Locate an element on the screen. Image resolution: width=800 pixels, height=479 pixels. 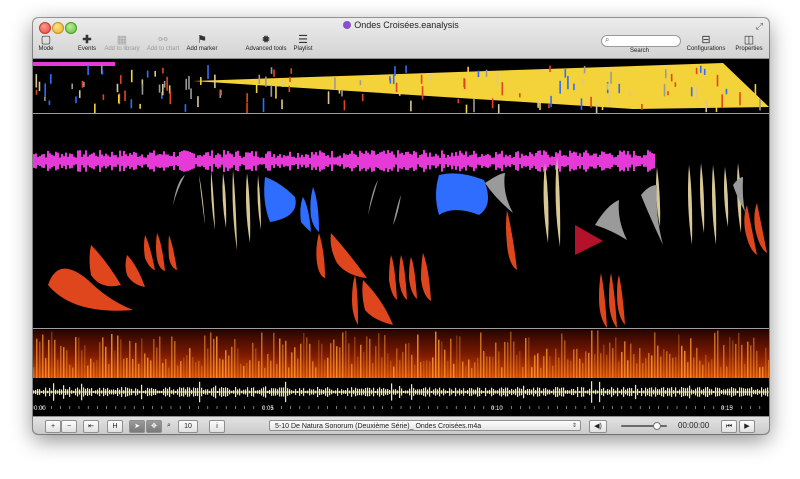
fullscreen-icon: ⤢ is located at coordinates (759, 26).